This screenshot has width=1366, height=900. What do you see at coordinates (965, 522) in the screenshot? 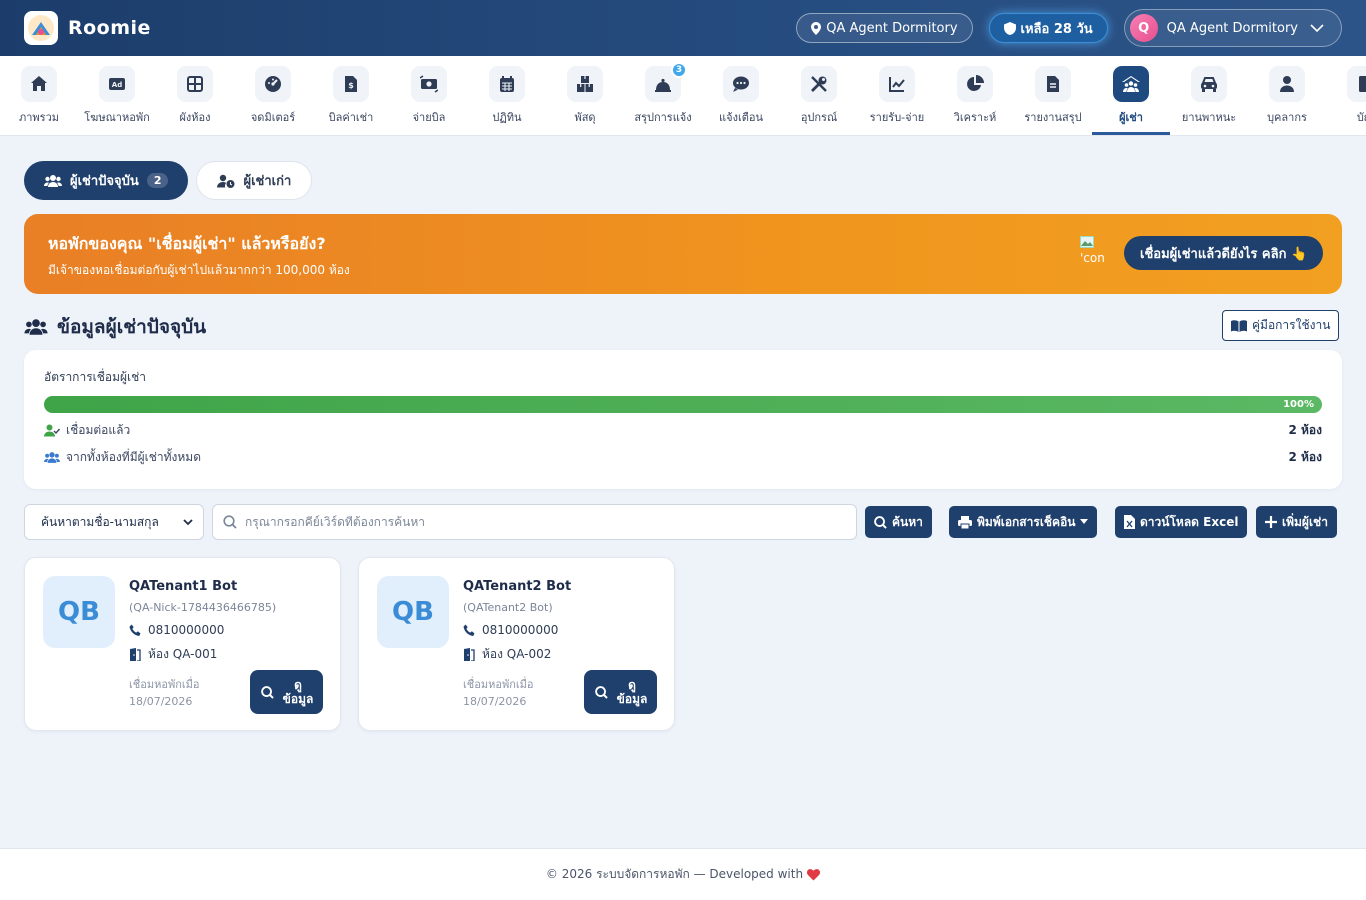
I see `printer-icon` at bounding box center [965, 522].